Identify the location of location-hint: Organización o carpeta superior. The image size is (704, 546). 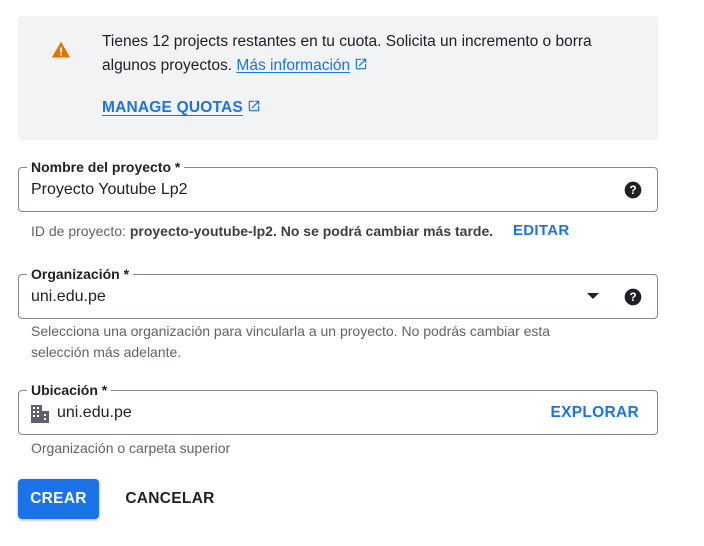
(131, 448).